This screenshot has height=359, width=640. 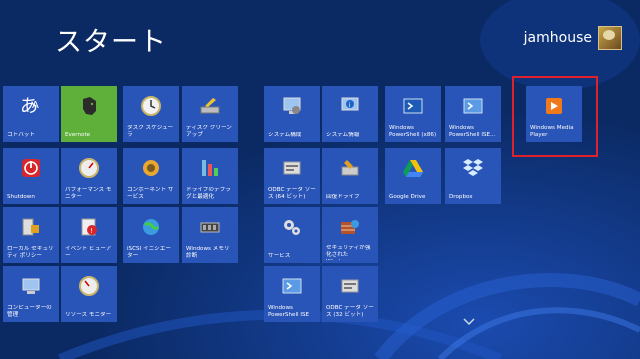 I want to click on tile-resource-monitor: リソース モニター, so click(x=89, y=294).